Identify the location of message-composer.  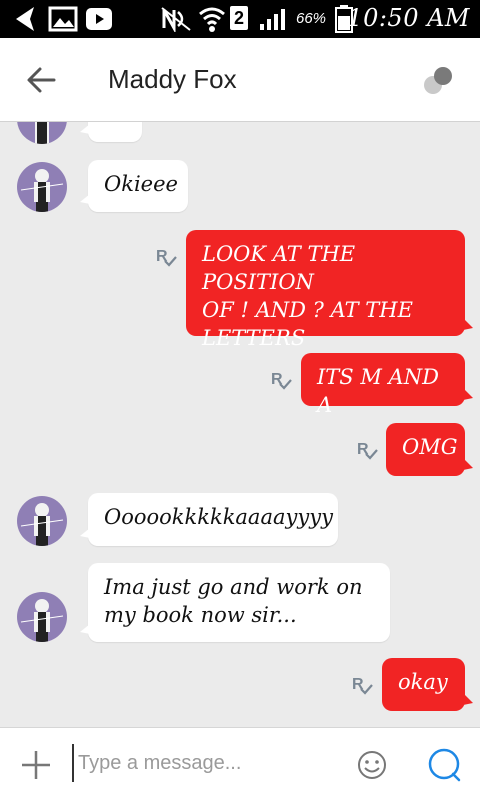
(240, 763).